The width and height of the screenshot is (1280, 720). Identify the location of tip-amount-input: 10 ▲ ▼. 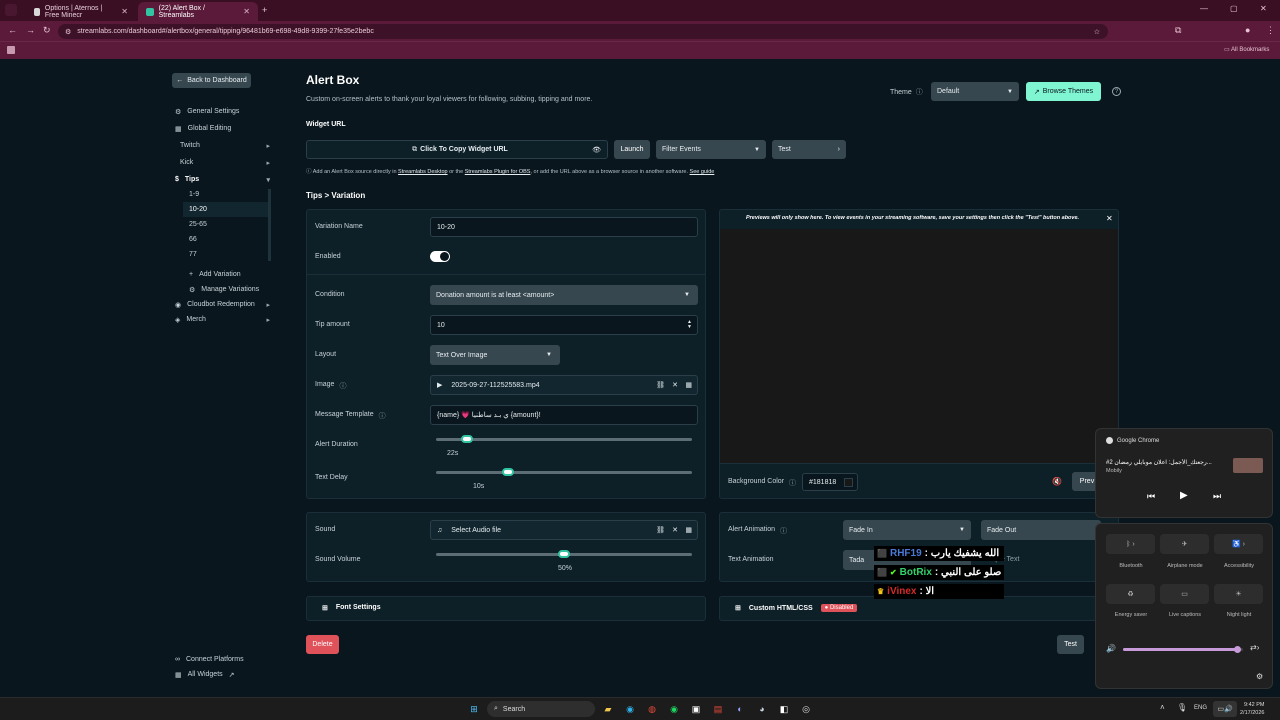
(564, 325).